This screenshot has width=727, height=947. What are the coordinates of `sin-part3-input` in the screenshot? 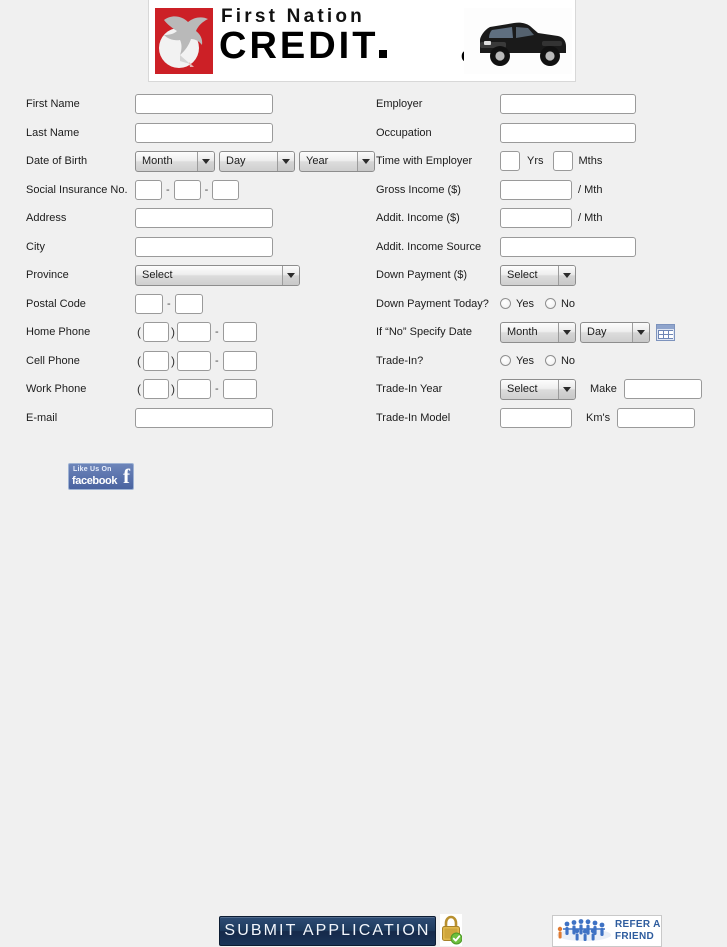 It's located at (226, 189).